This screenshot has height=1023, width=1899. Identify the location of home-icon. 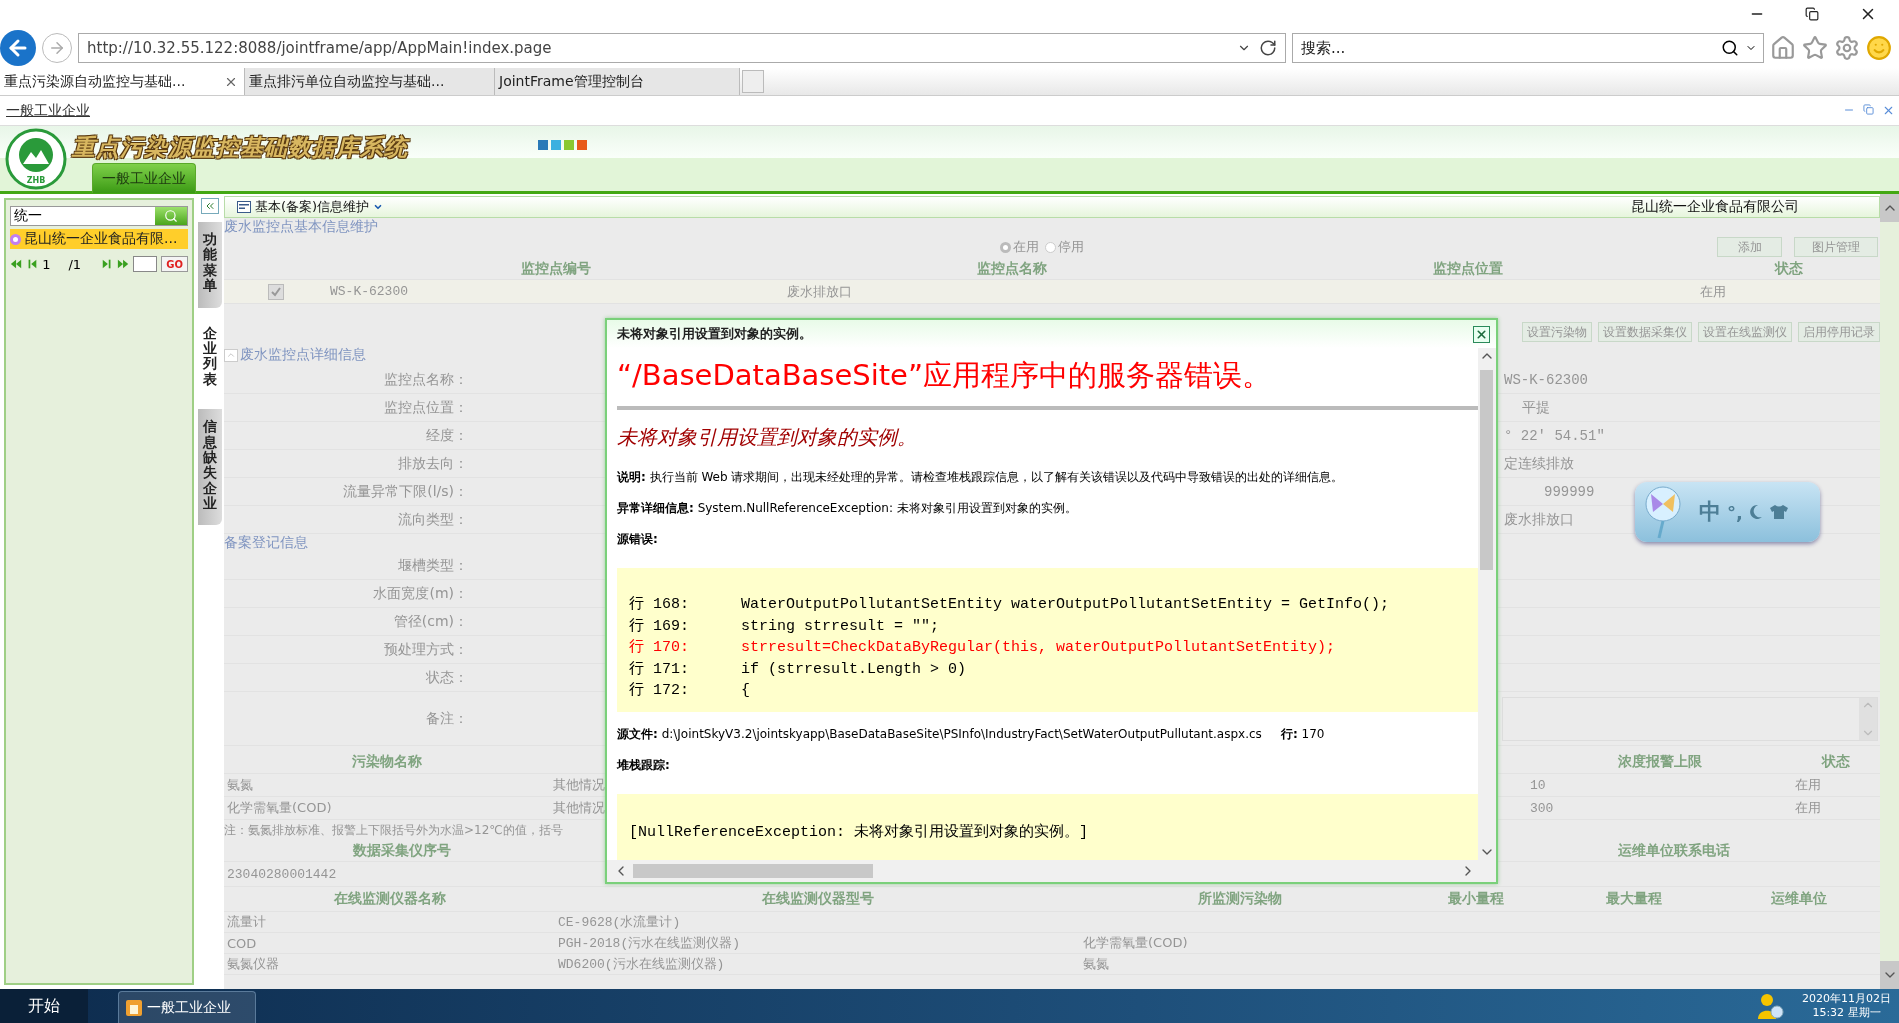
(1783, 48).